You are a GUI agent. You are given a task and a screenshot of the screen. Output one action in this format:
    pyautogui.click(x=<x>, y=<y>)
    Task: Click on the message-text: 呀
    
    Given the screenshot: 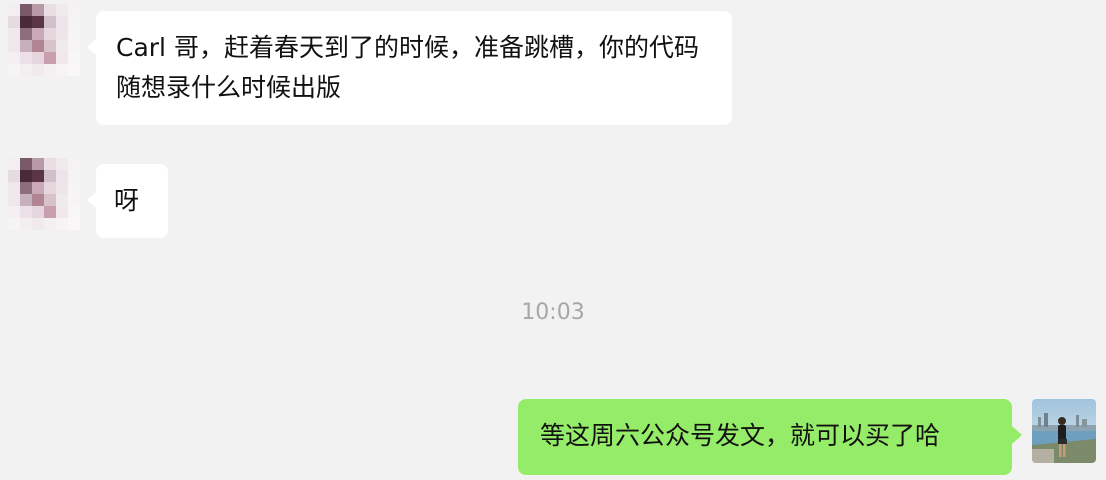 What is the action you would take?
    pyautogui.click(x=127, y=200)
    